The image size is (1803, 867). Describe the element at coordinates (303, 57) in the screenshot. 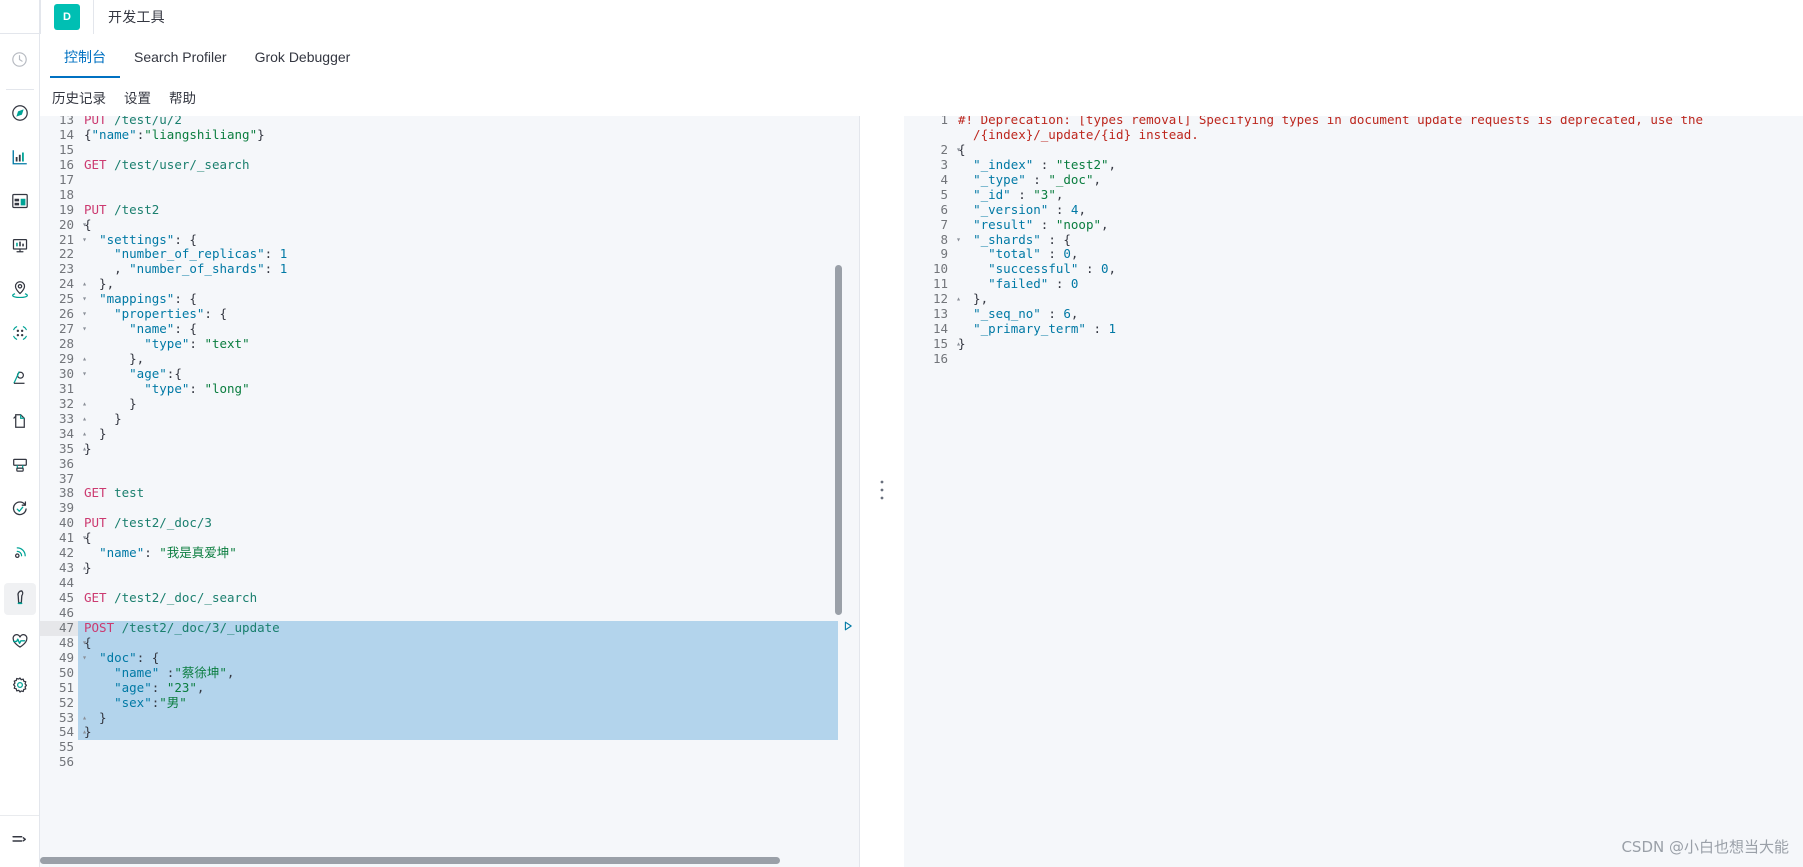

I see `tab-grok-debugger: Grok Debugger` at that location.